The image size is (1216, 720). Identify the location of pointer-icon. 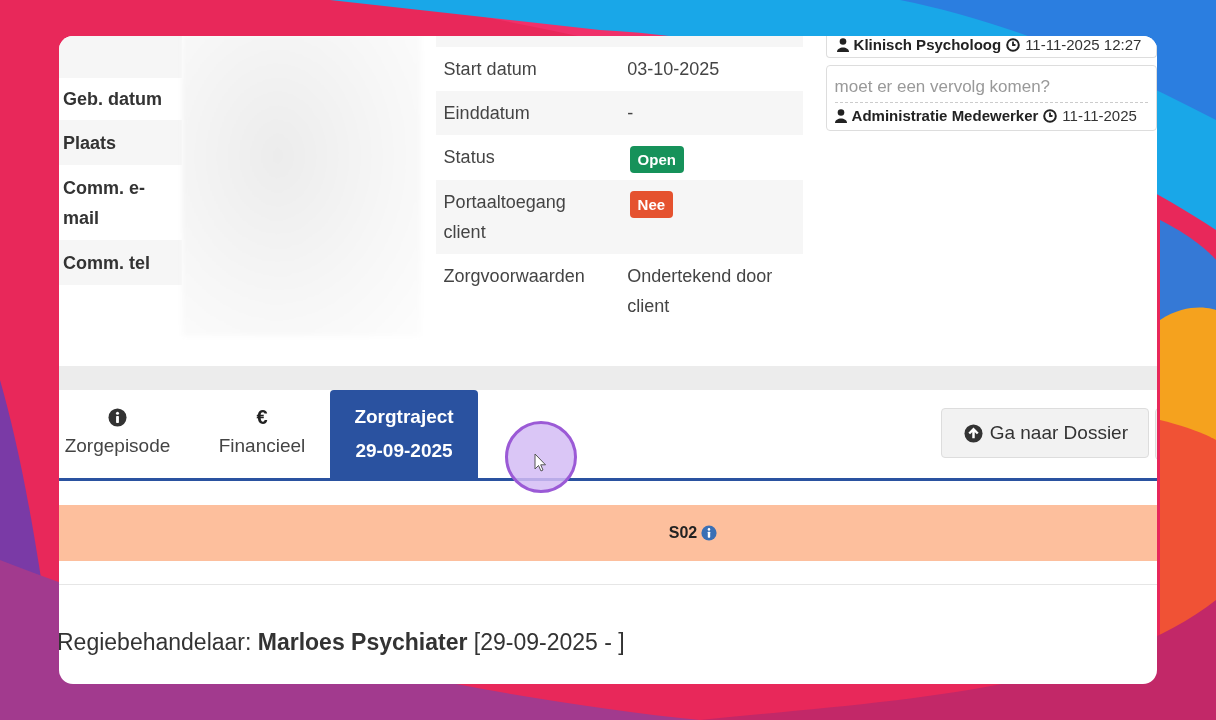
(541, 463).